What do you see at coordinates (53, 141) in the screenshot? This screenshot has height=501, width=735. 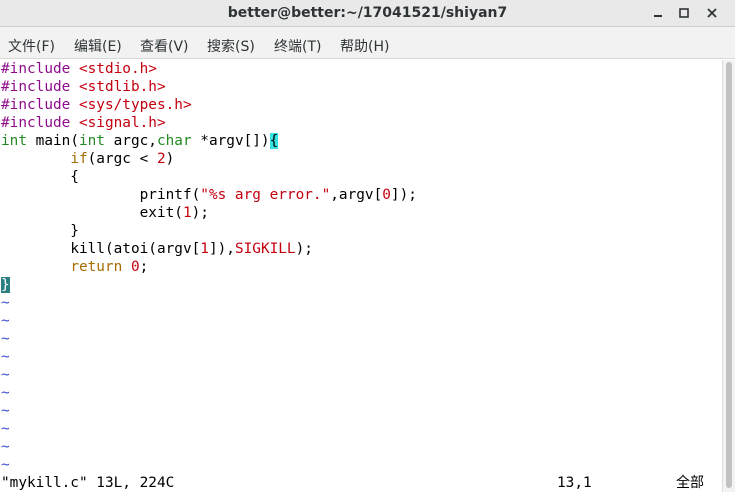 I see `code-text: main(` at bounding box center [53, 141].